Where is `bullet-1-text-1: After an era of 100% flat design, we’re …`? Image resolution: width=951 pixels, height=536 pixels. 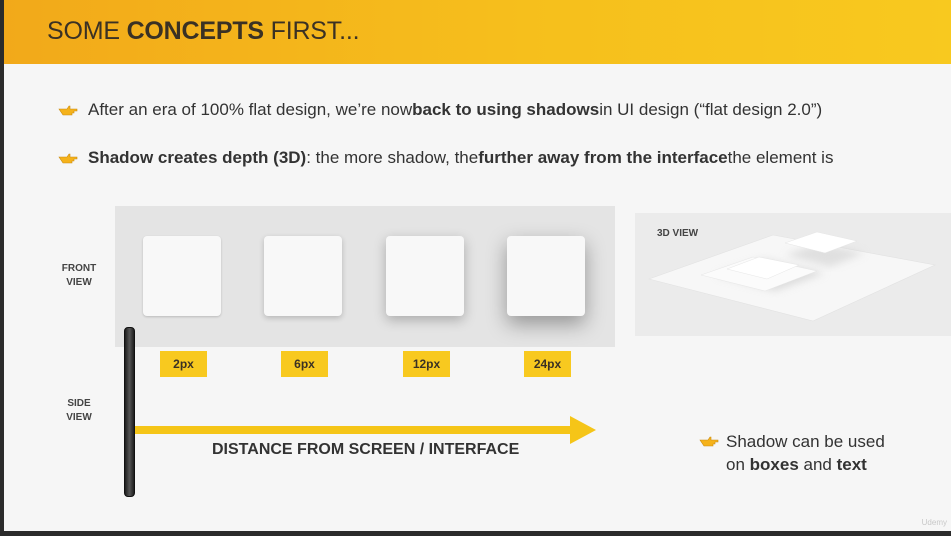
bullet-1-text-1: After an era of 100% flat design, we’re … is located at coordinates (250, 109).